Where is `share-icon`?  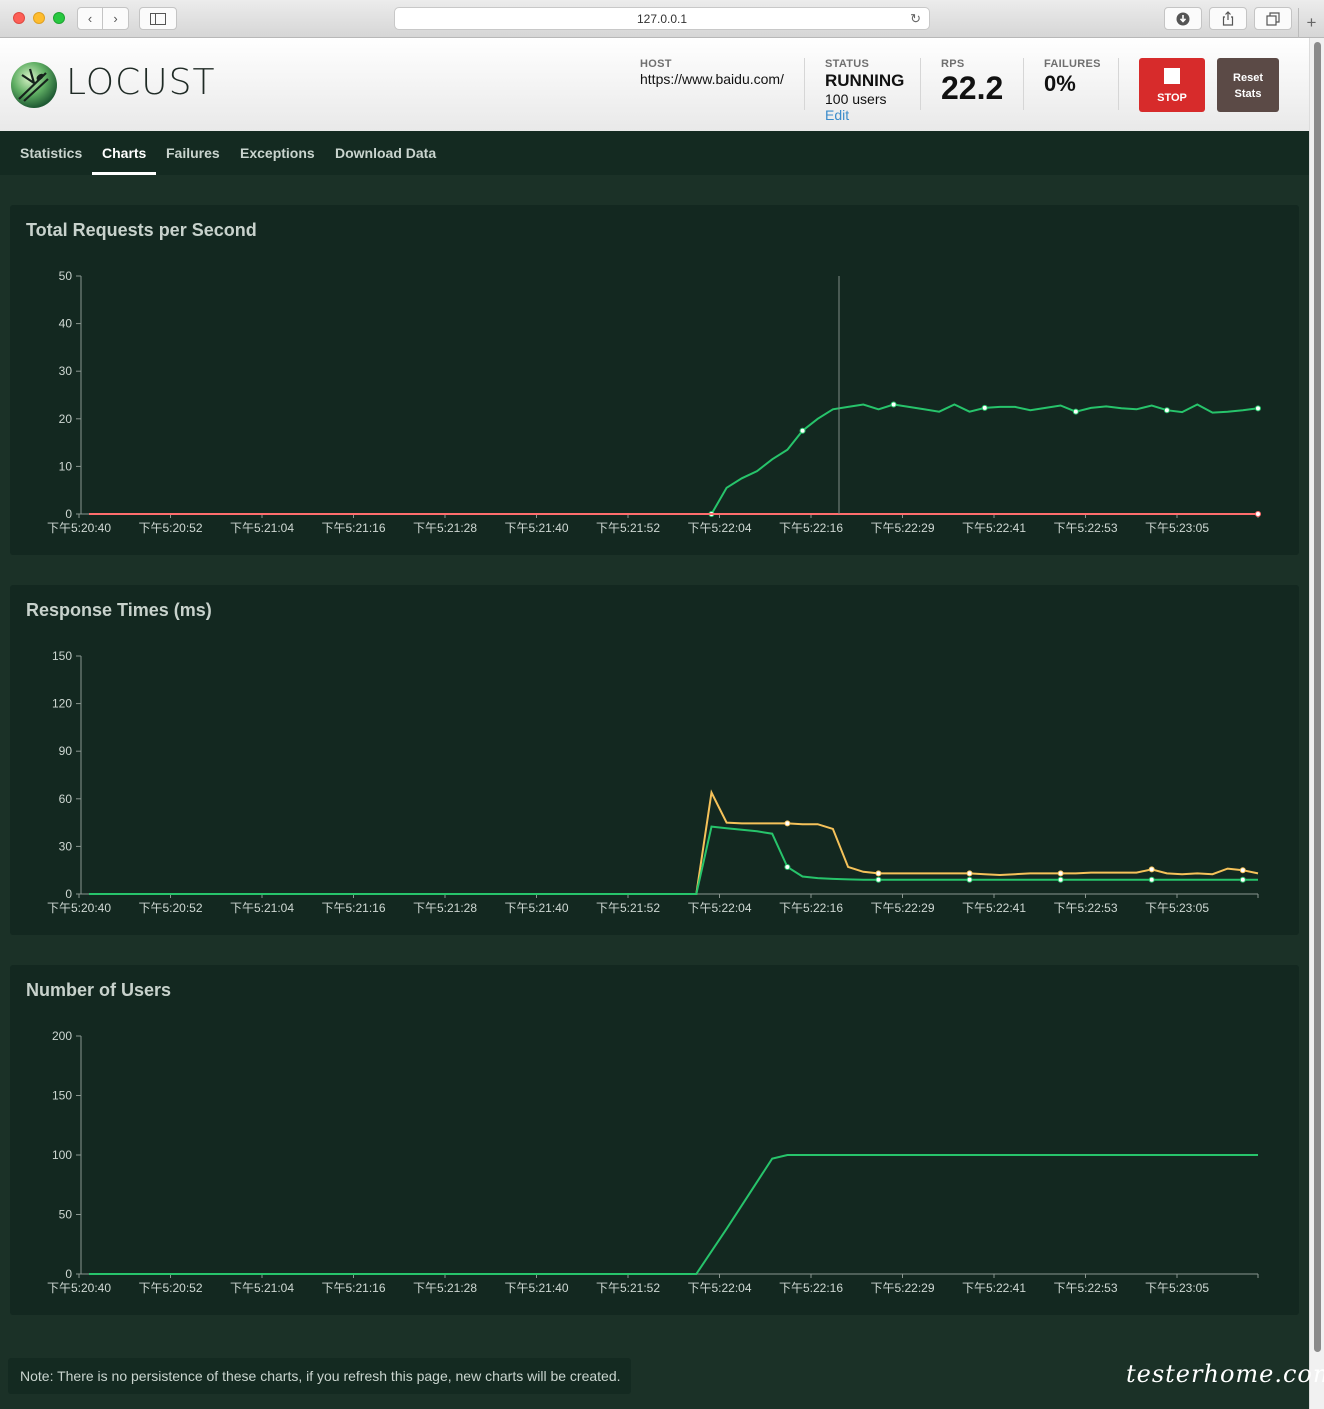 share-icon is located at coordinates (1228, 18).